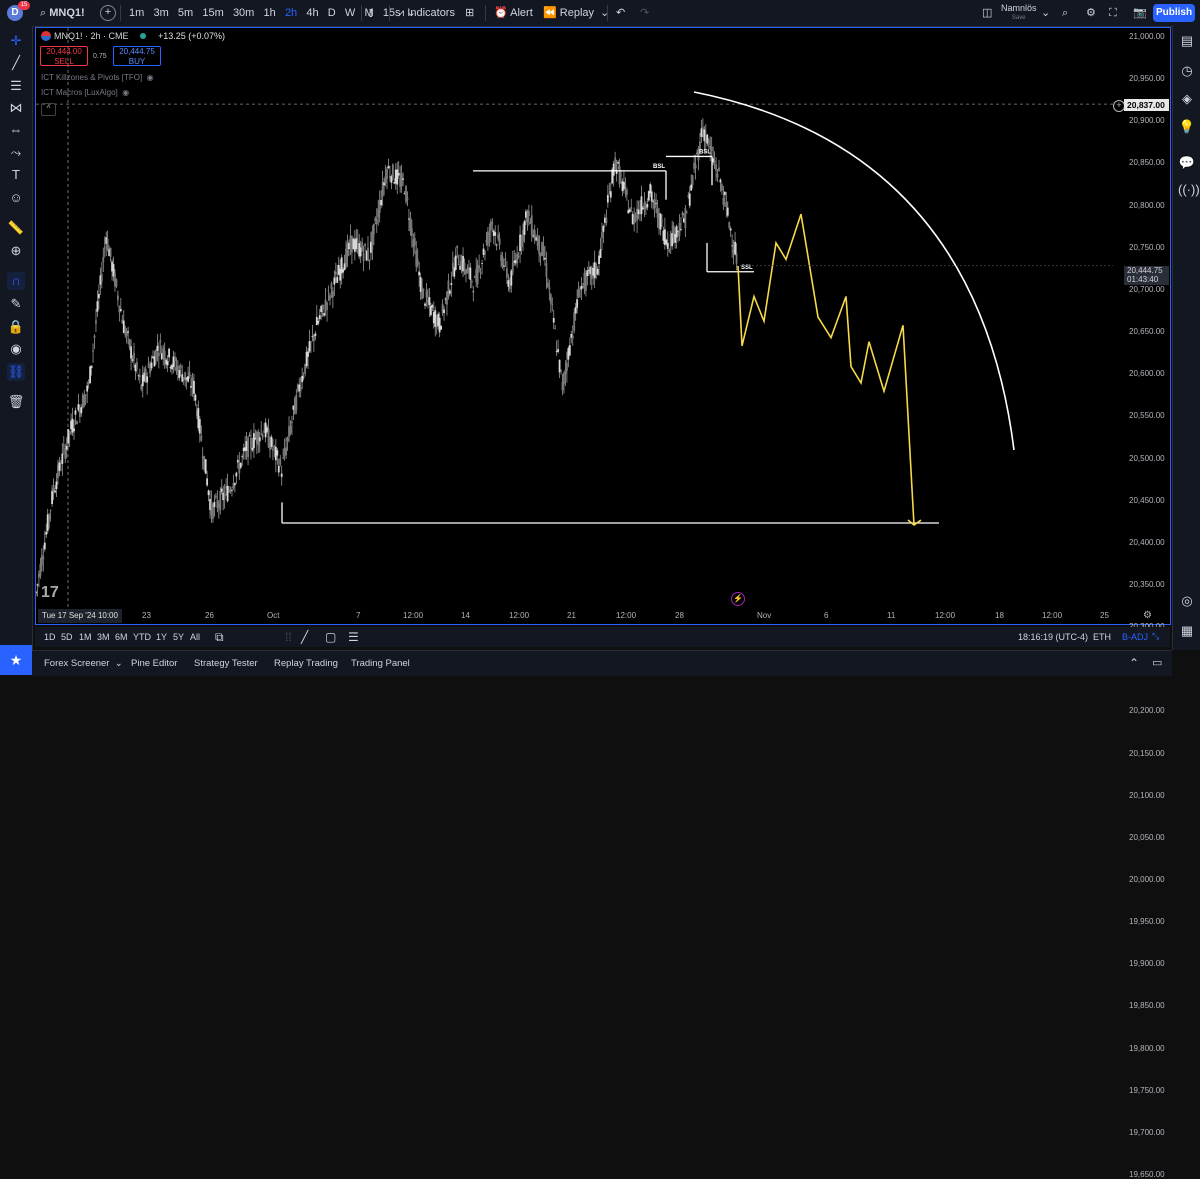 The image size is (1200, 1179). What do you see at coordinates (16, 372) in the screenshot?
I see `link-icon: ⛓` at bounding box center [16, 372].